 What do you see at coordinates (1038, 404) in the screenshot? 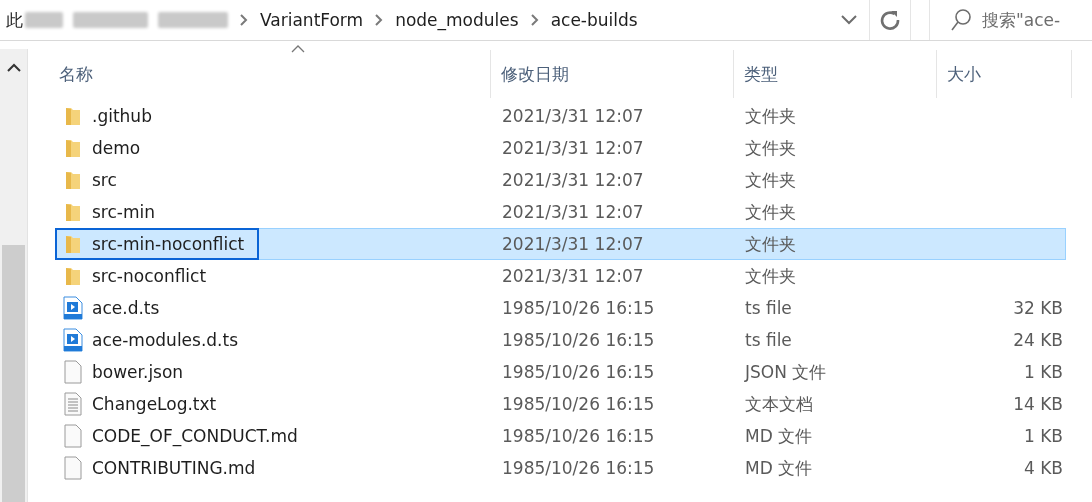
I see `file-size: 14 KB` at bounding box center [1038, 404].